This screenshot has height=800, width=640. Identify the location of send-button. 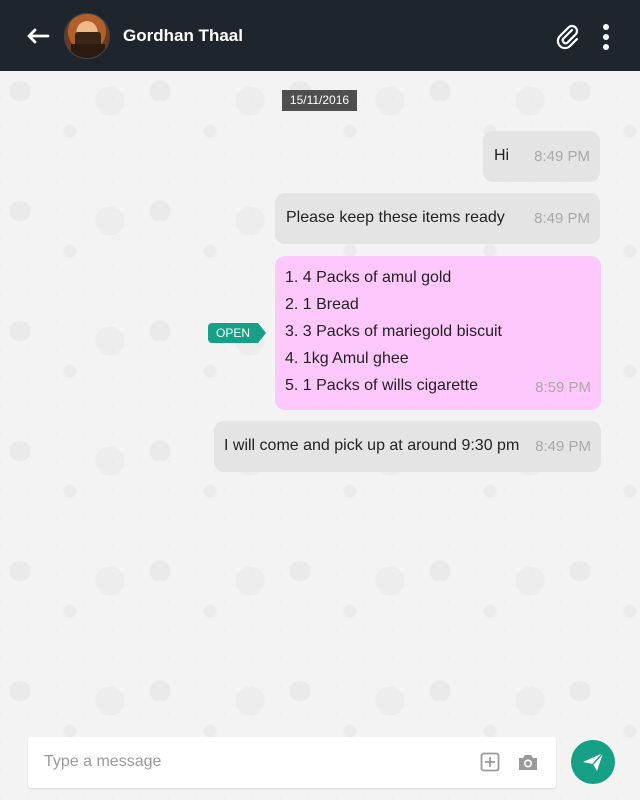
(593, 762).